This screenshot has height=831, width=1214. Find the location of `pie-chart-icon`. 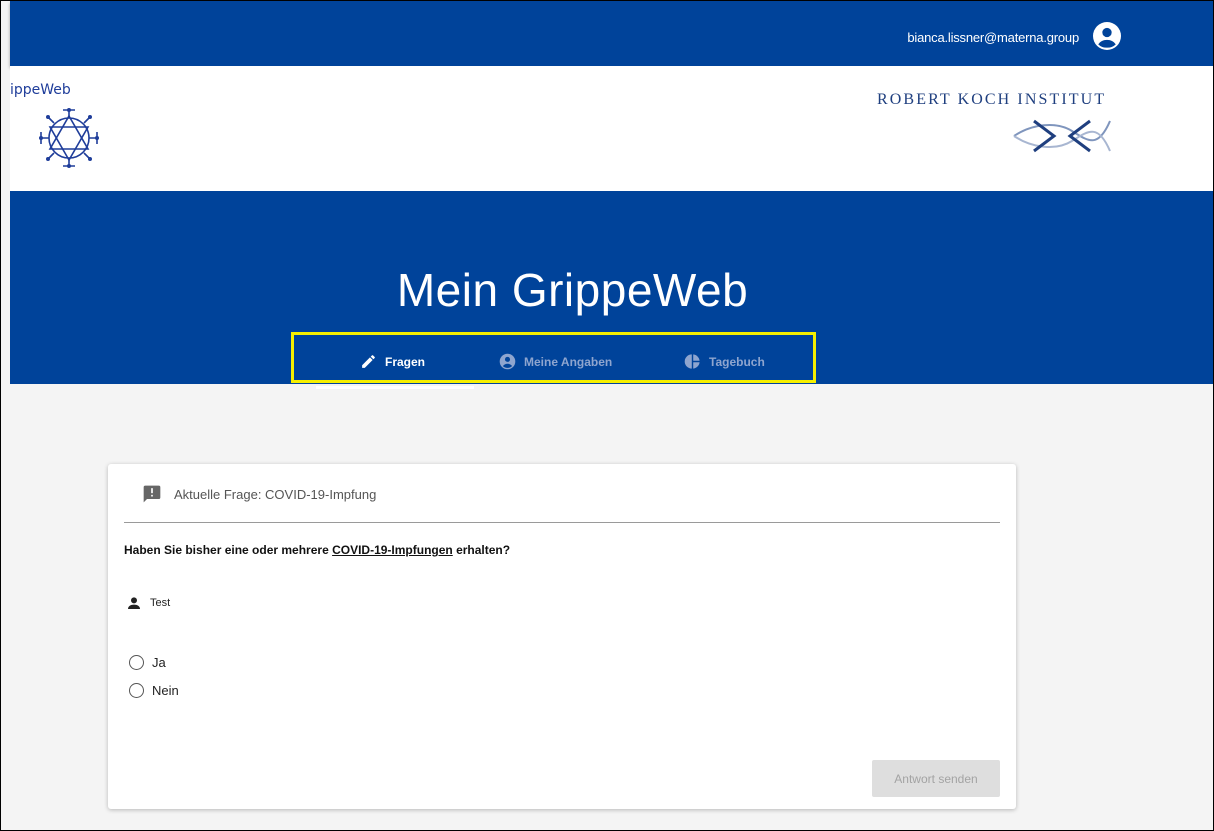

pie-chart-icon is located at coordinates (692, 361).